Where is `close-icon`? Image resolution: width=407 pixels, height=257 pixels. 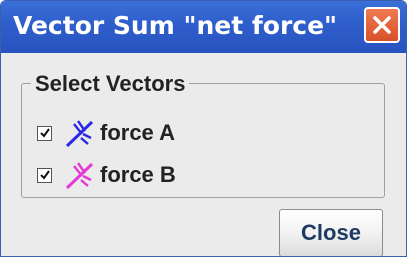
close-icon is located at coordinates (382, 25).